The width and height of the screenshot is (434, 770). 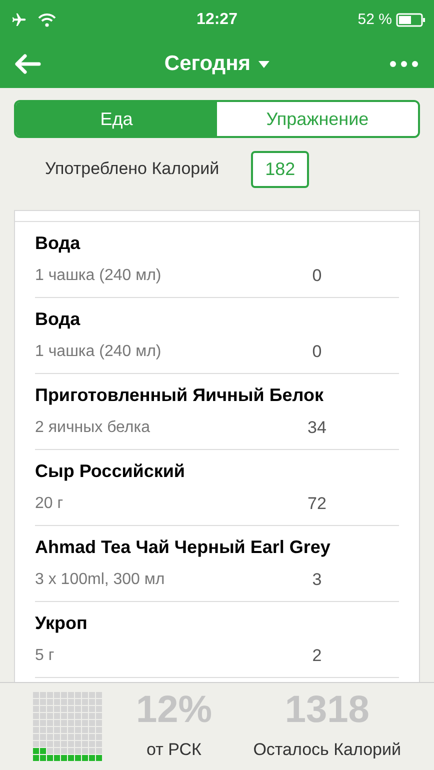 What do you see at coordinates (44, 656) in the screenshot?
I see `food-serving: 5 г` at bounding box center [44, 656].